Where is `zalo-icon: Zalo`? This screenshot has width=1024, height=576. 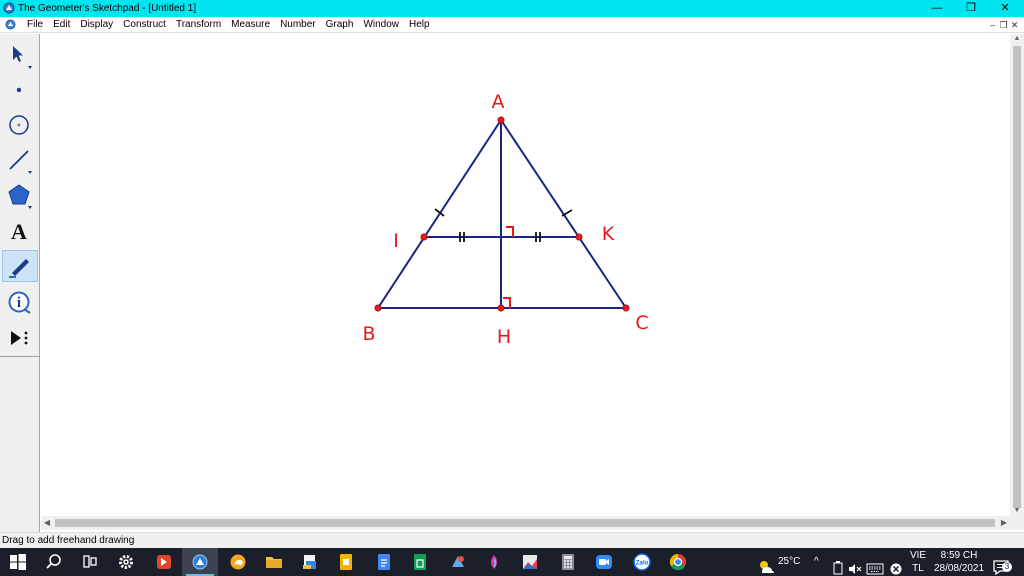
zalo-icon: Zalo is located at coordinates (642, 562).